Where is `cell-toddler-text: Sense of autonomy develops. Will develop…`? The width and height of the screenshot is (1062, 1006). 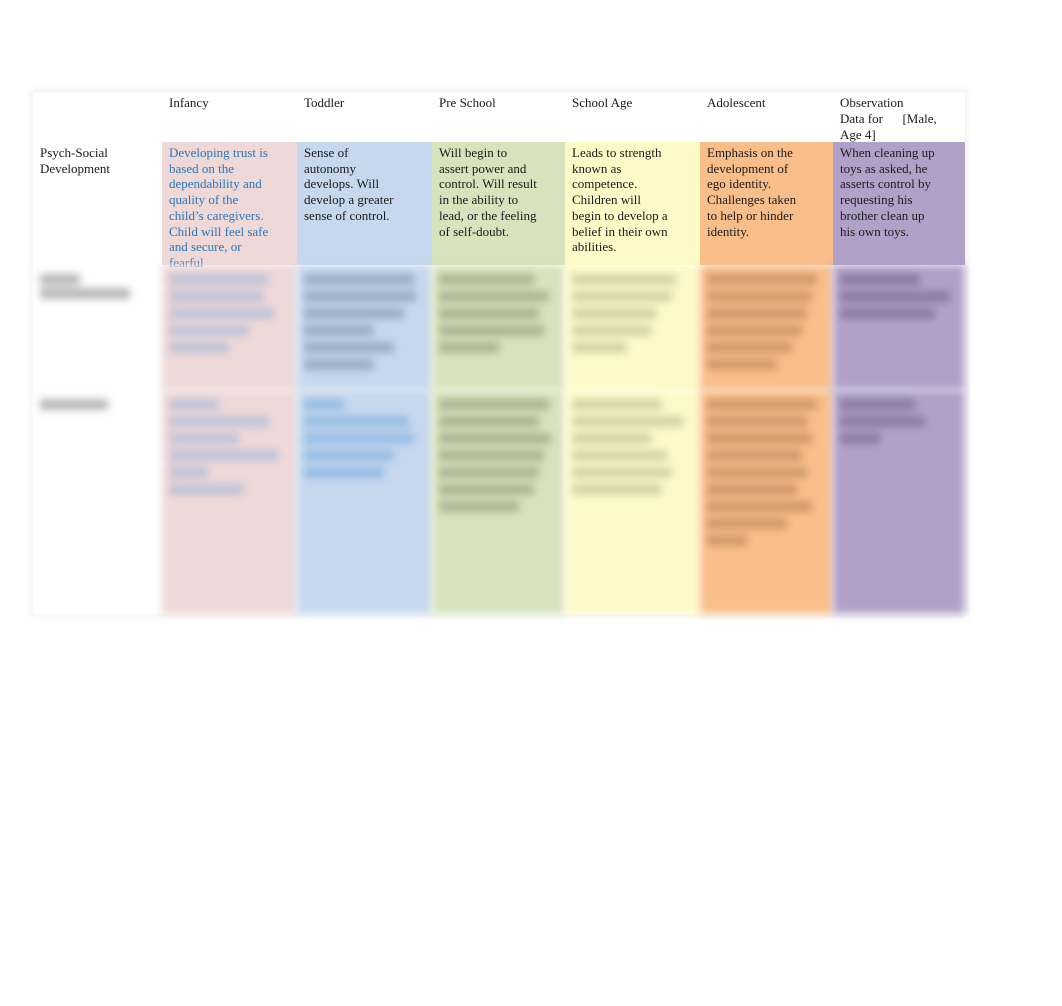 cell-toddler-text: Sense of autonomy develops. Will develop… is located at coordinates (349, 184).